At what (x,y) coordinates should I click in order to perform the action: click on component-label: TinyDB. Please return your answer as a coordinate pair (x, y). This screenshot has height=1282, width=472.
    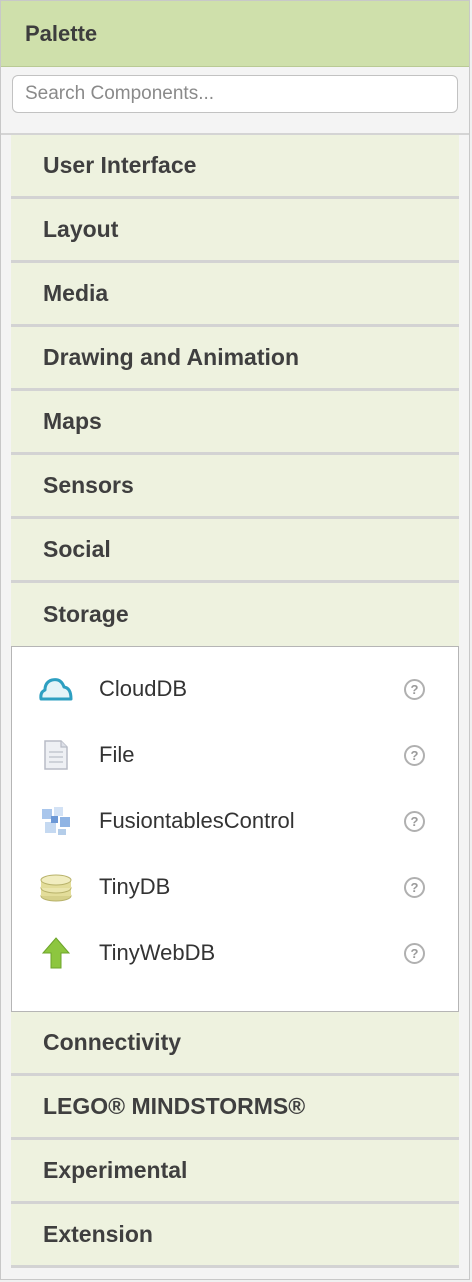
    Looking at the image, I should click on (135, 886).